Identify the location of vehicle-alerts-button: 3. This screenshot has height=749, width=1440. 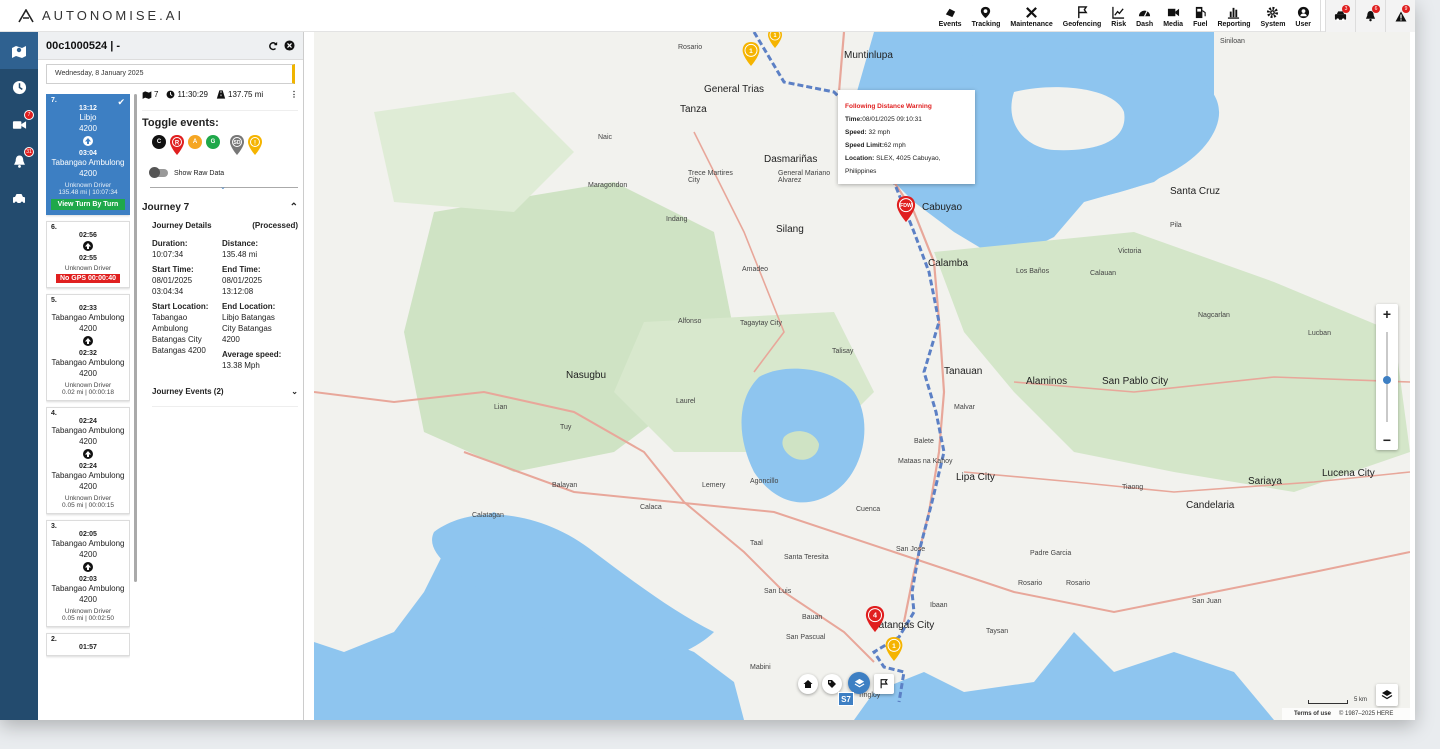
(1340, 16).